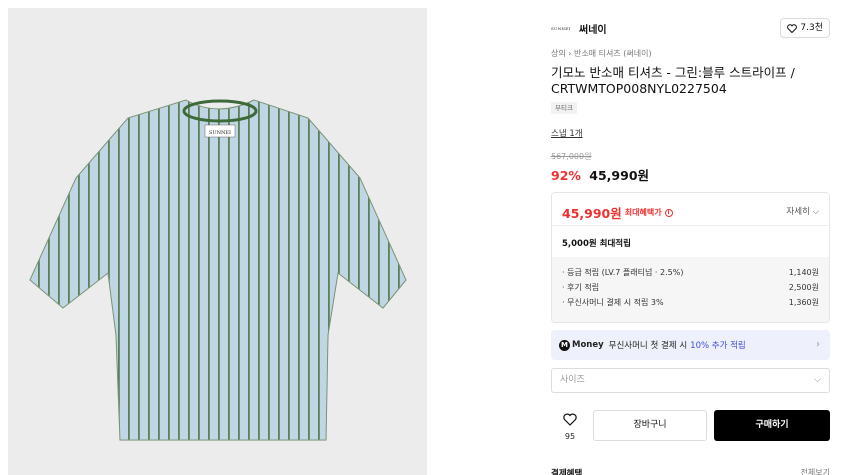 The width and height of the screenshot is (849, 475). Describe the element at coordinates (818, 344) in the screenshot. I see `chevron-right-icon: ›` at that location.